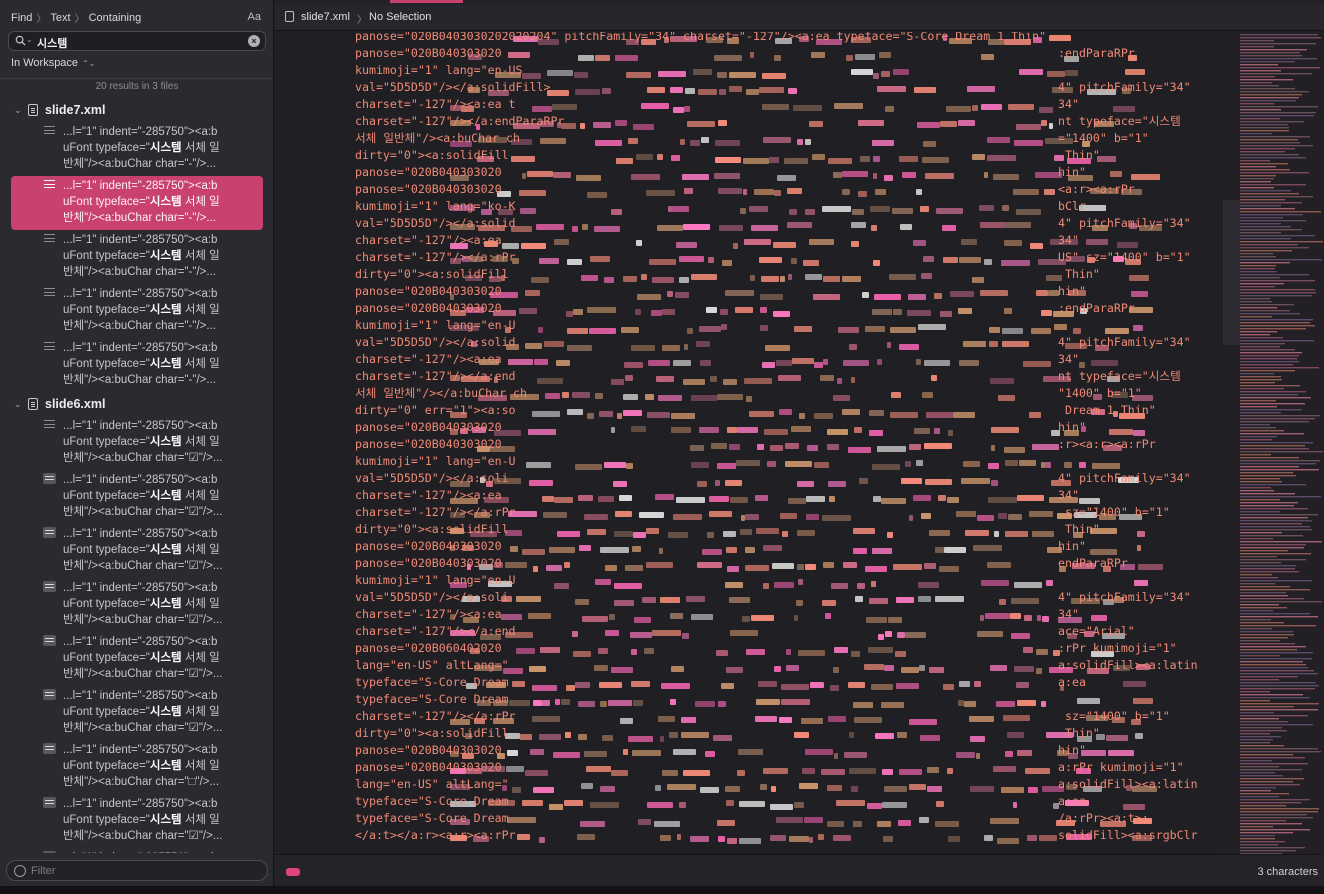  Describe the element at coordinates (115, 18) in the screenshot. I see `find-mode-containing: Containing` at that location.